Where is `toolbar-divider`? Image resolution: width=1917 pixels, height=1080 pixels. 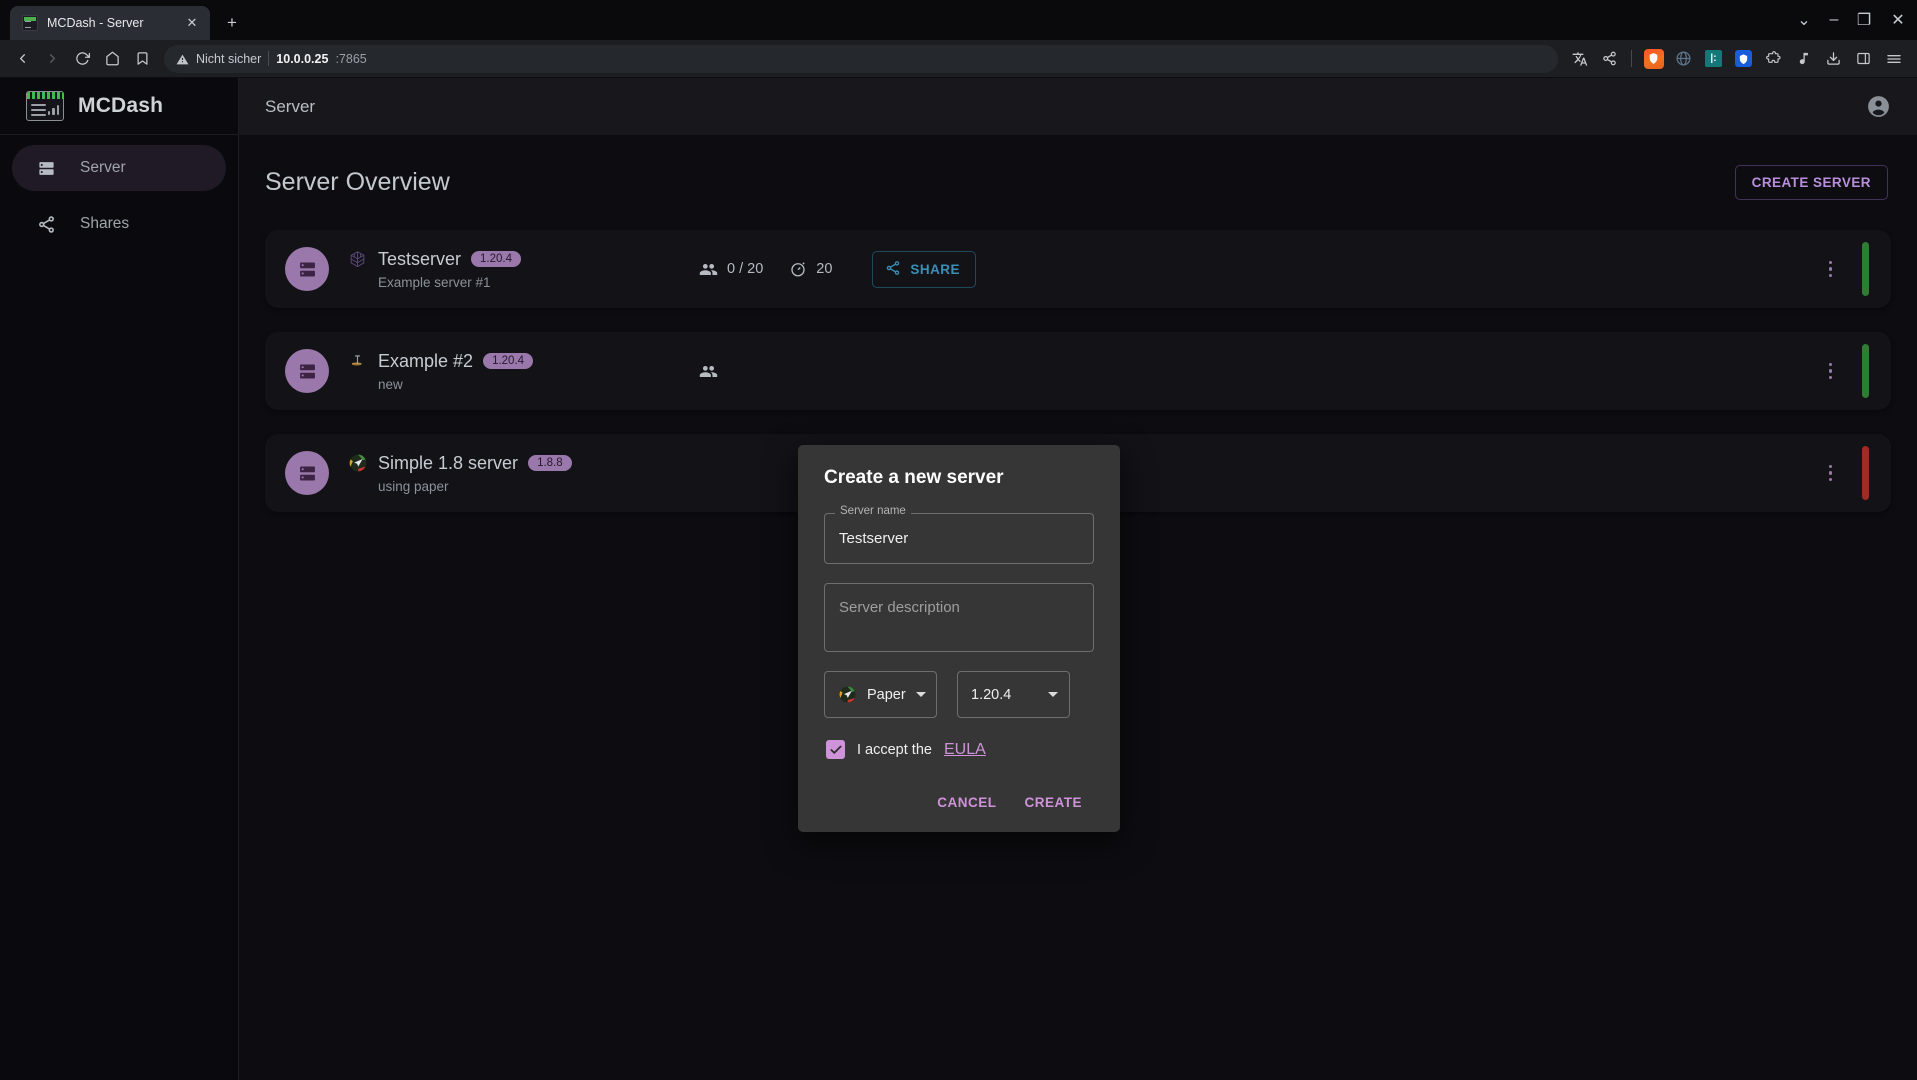 toolbar-divider is located at coordinates (1631, 58).